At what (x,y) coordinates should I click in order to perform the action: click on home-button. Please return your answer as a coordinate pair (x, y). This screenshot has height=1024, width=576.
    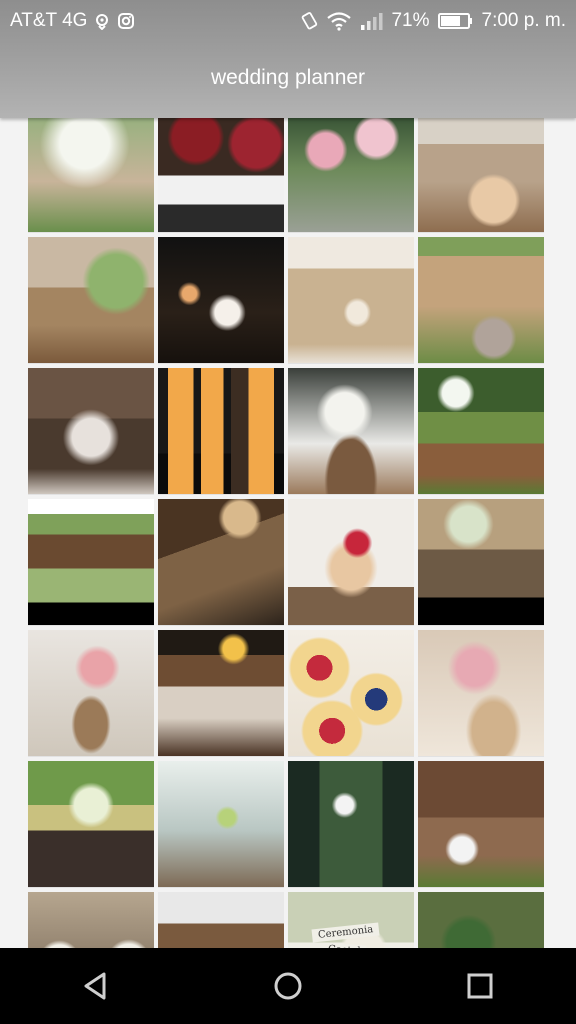
    Looking at the image, I should click on (288, 986).